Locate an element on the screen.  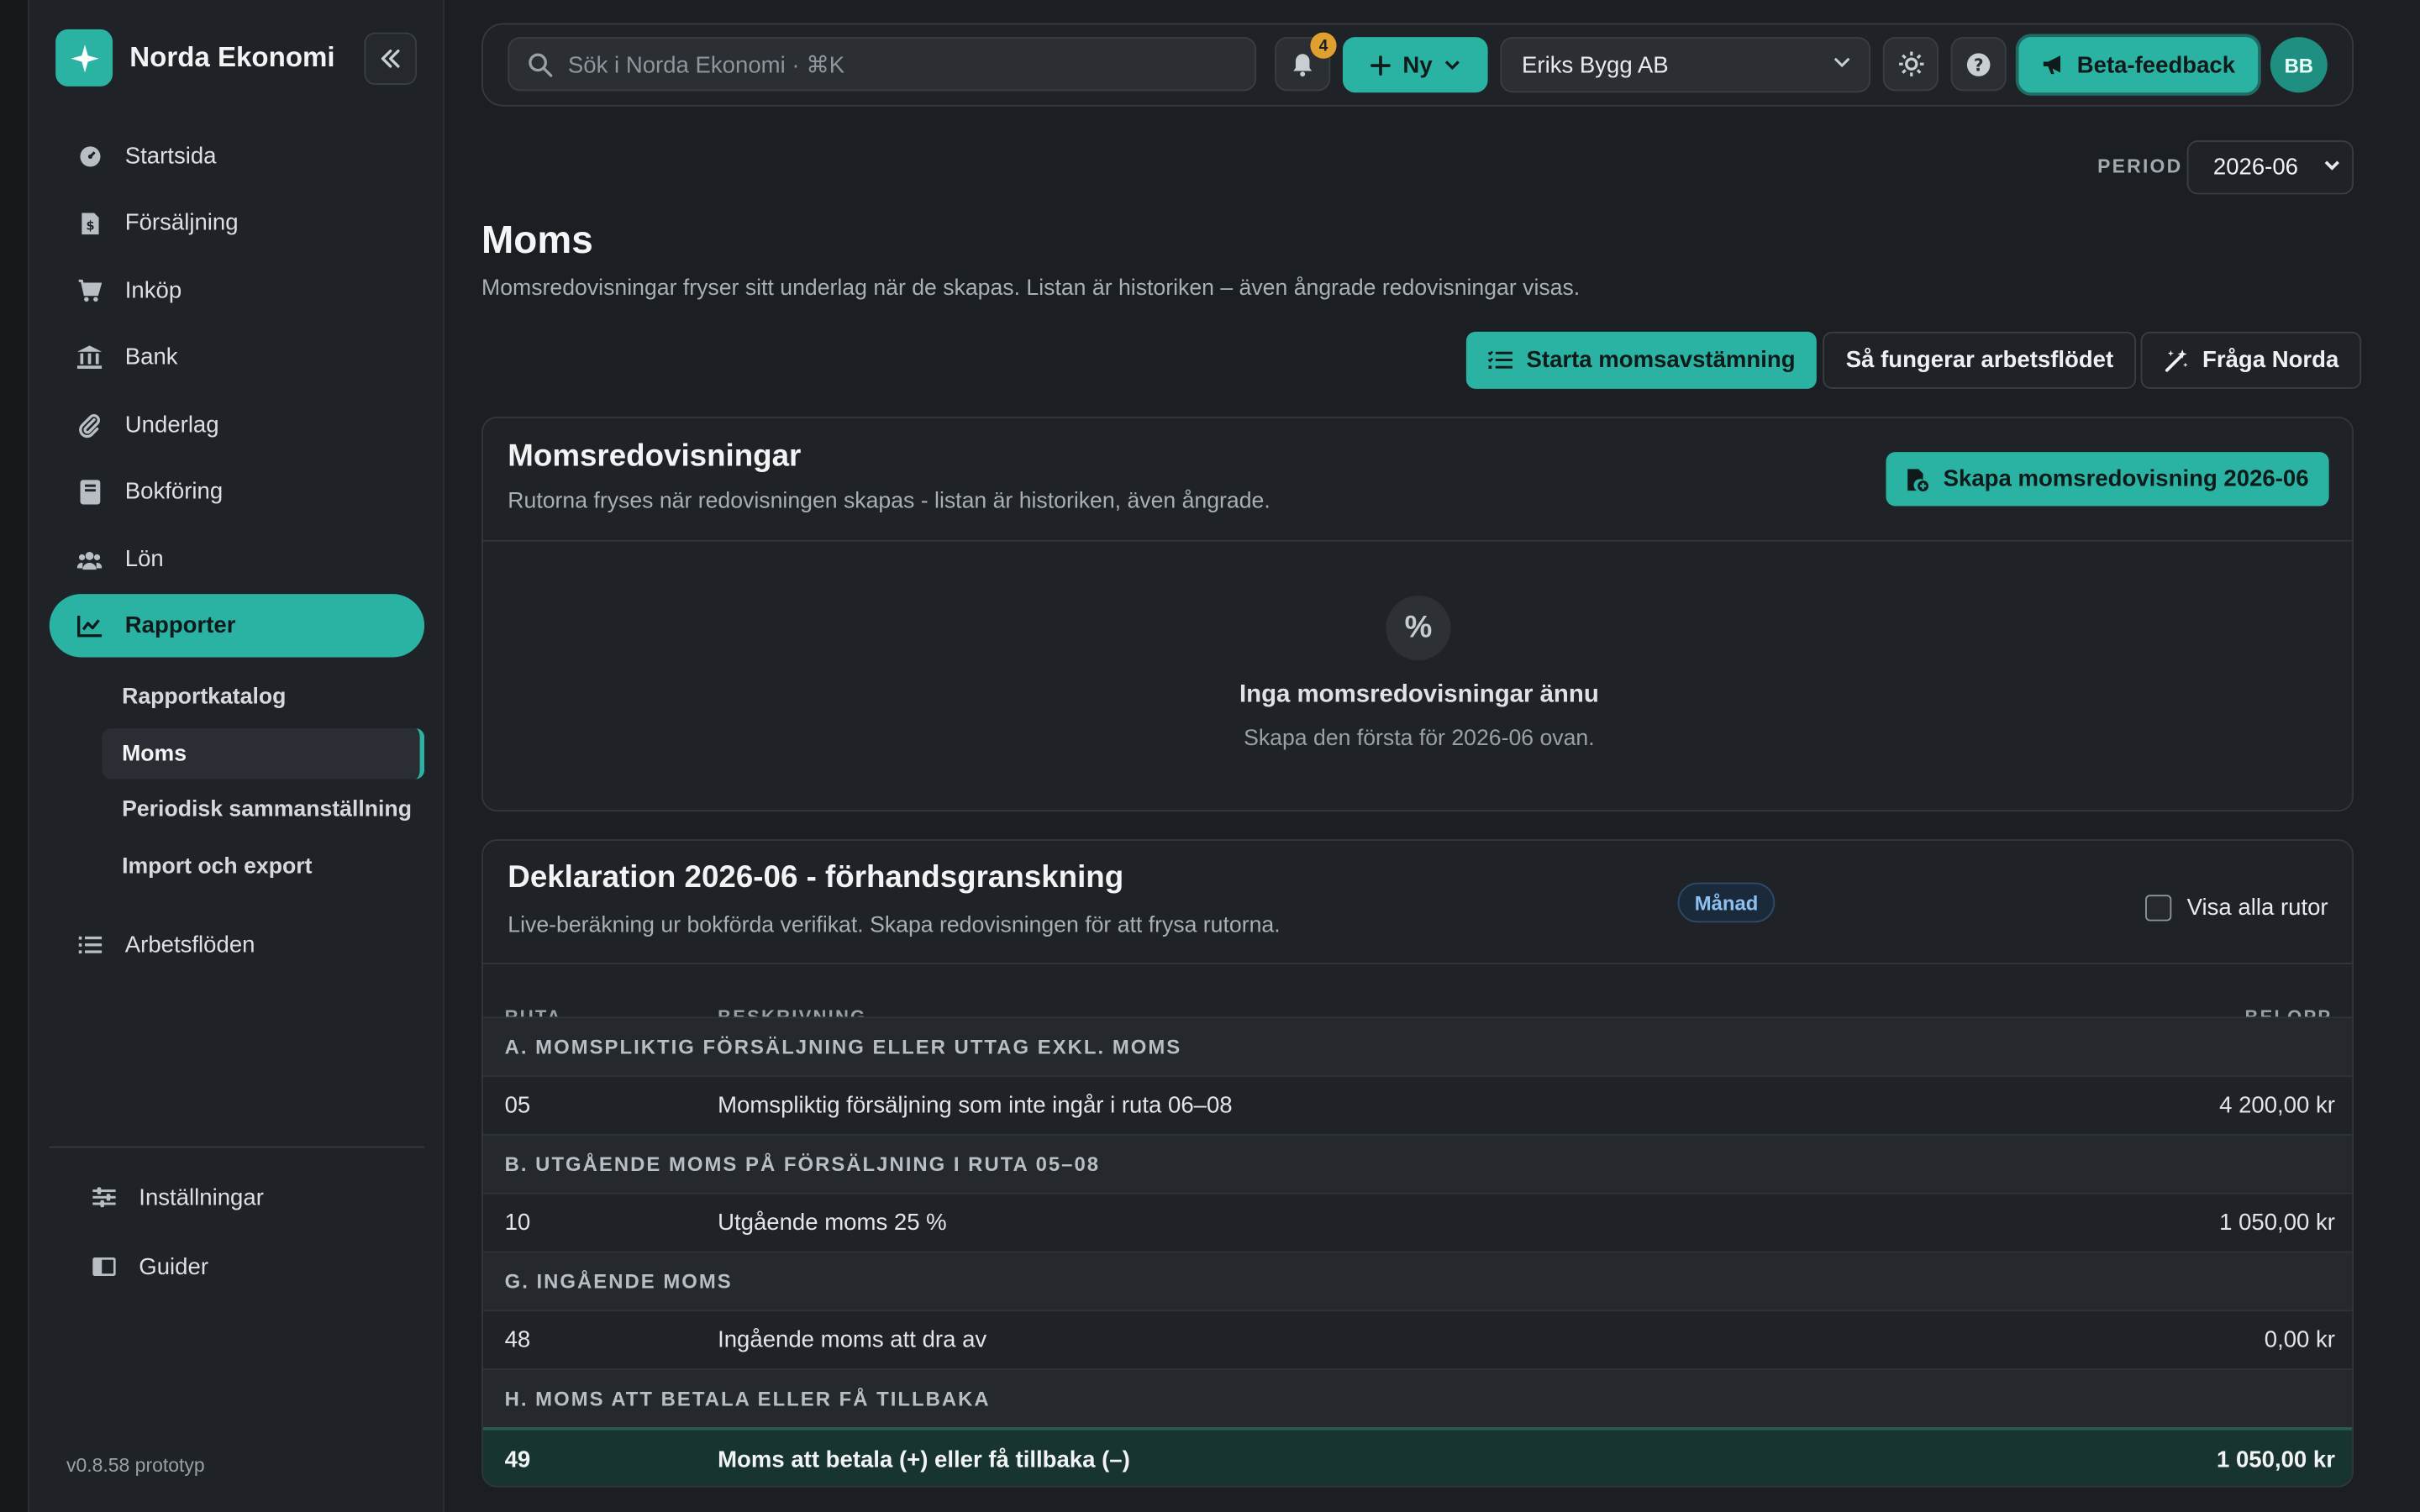
card-title: Momsredovisningar is located at coordinates (655, 456).